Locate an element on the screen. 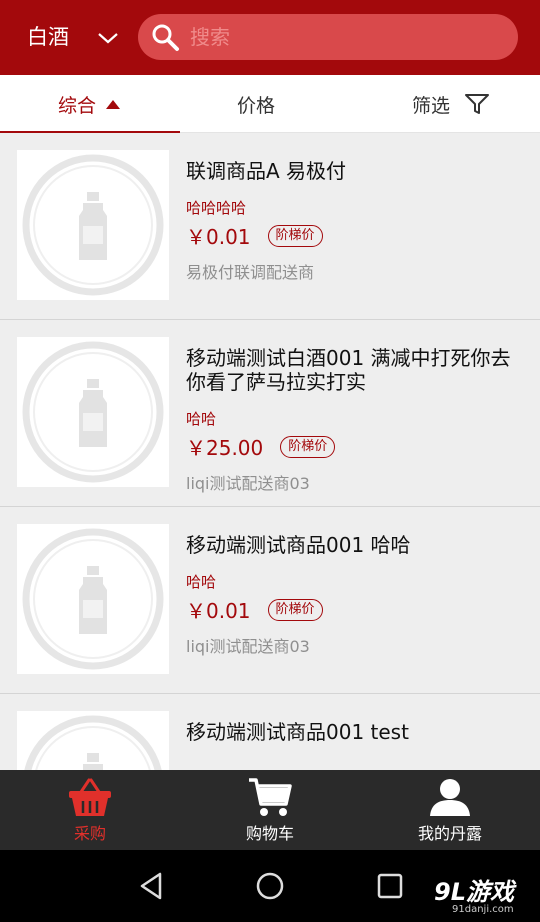 This screenshot has width=540, height=922. nav-profile: 我的丹露 is located at coordinates (450, 810).